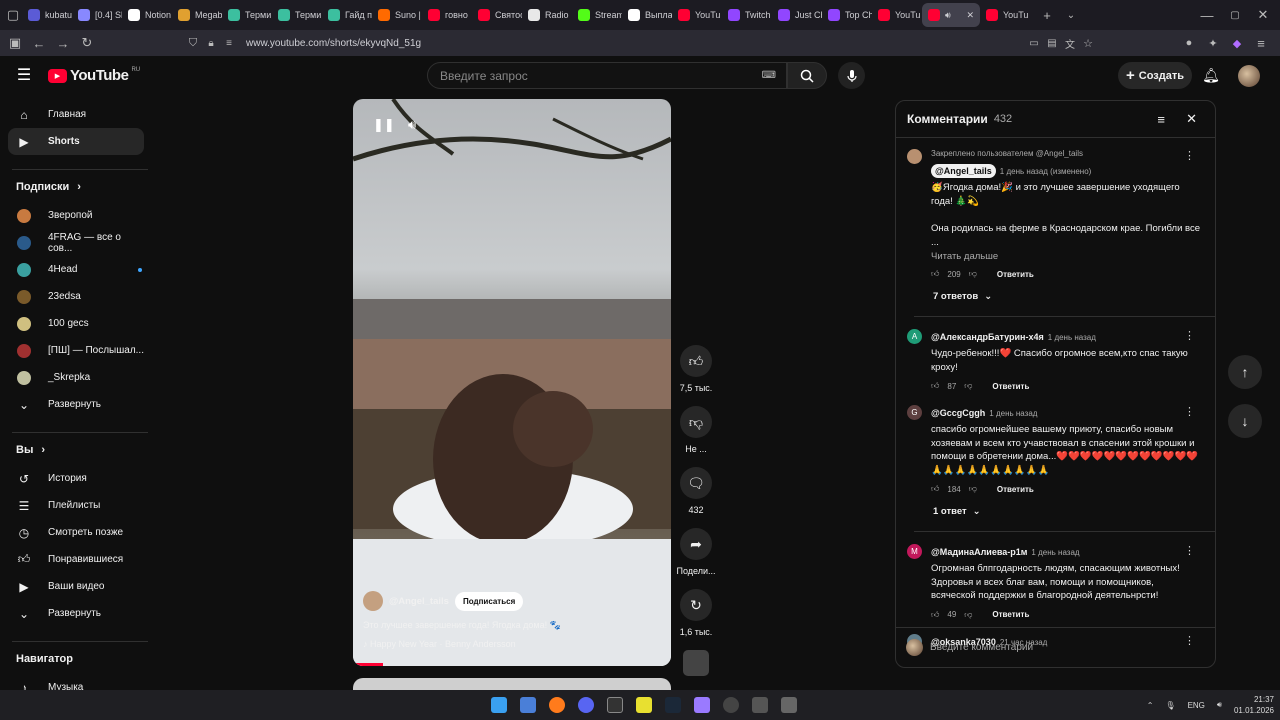 The width and height of the screenshot is (1280, 720). Describe the element at coordinates (229, 43) in the screenshot. I see `permissions-icon: ≡` at that location.